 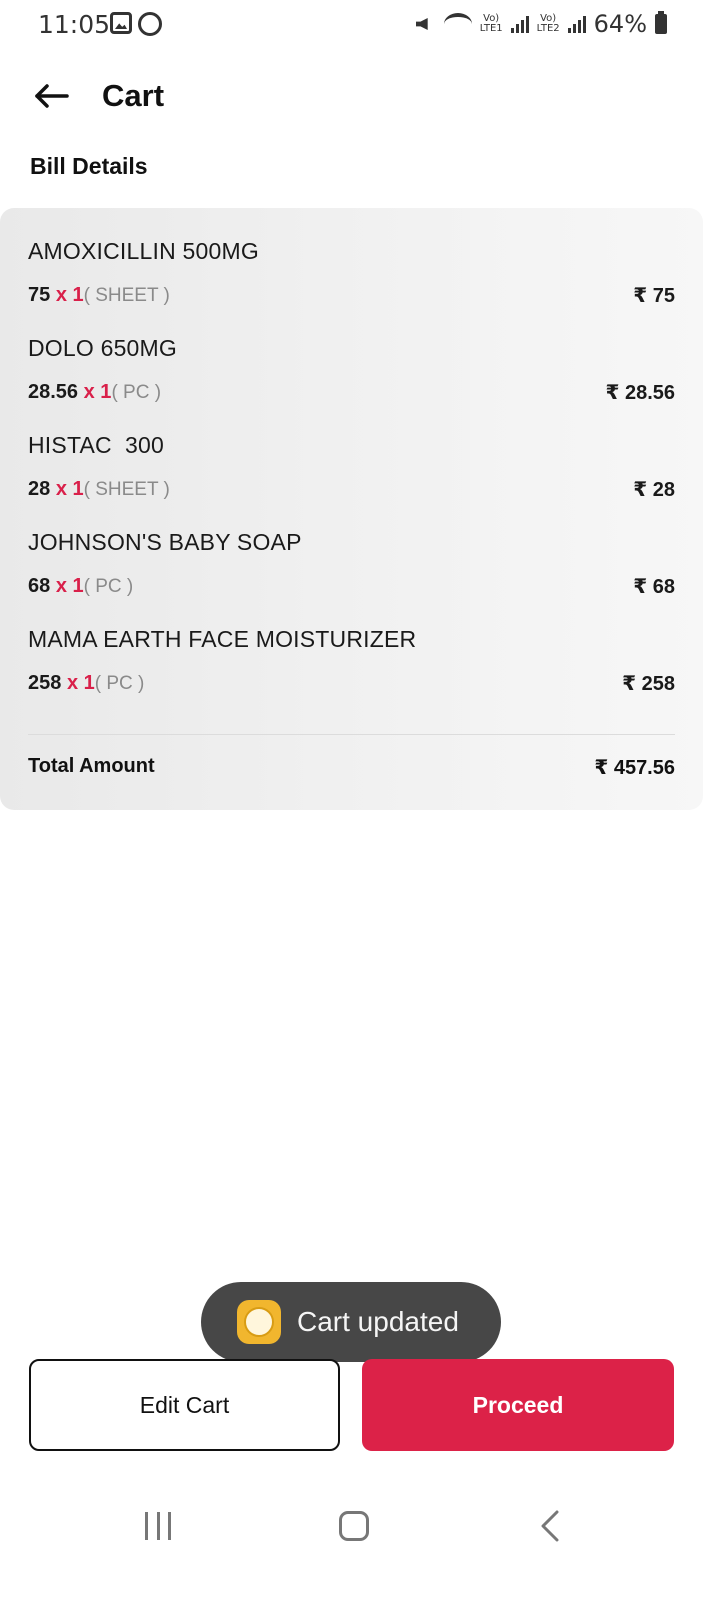 I want to click on sim1-sub: LTE1, so click(x=491, y=28).